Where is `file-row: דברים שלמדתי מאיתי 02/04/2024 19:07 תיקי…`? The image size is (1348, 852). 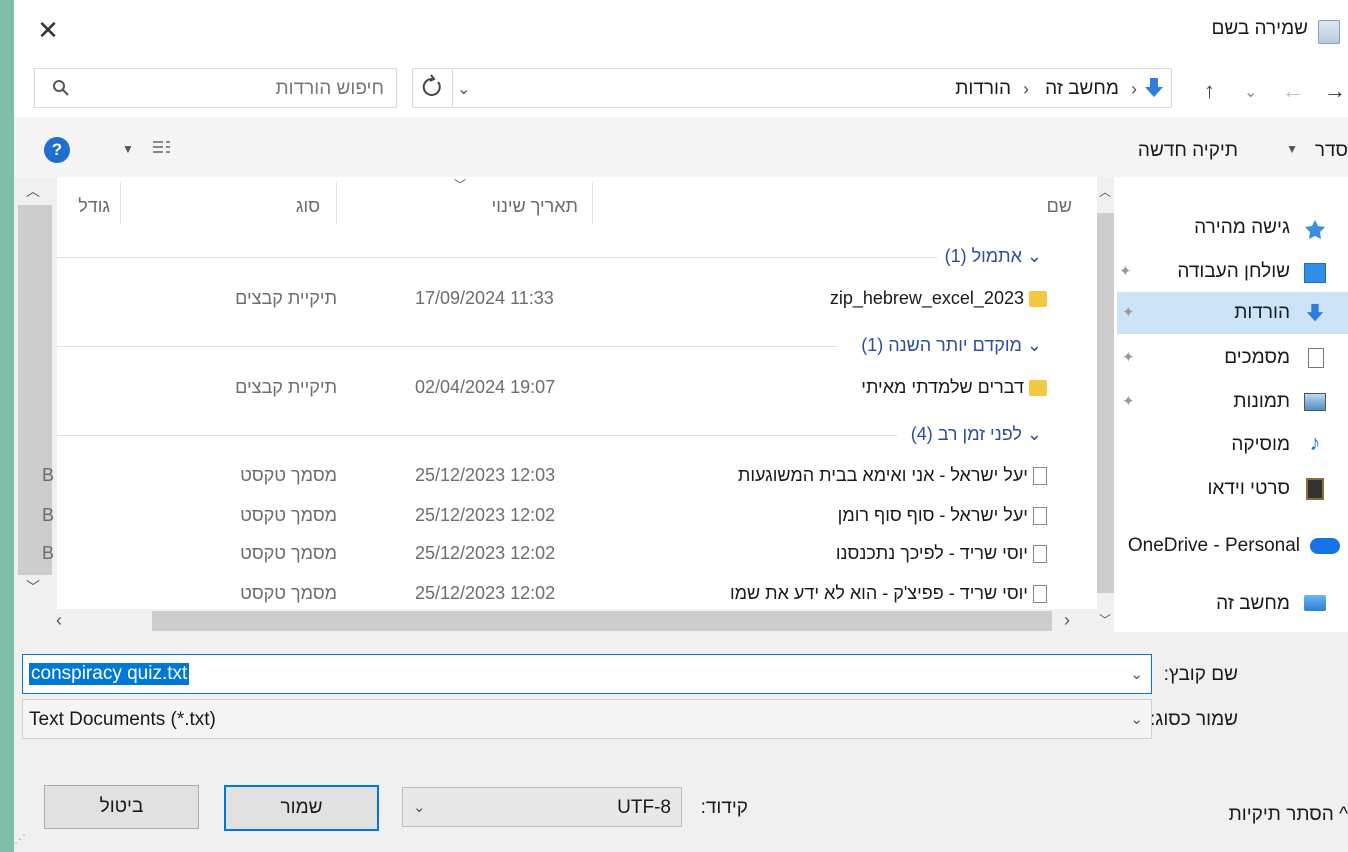
file-row: דברים שלמדתי מאיתי 02/04/2024 19:07 תיקי… is located at coordinates (552, 389).